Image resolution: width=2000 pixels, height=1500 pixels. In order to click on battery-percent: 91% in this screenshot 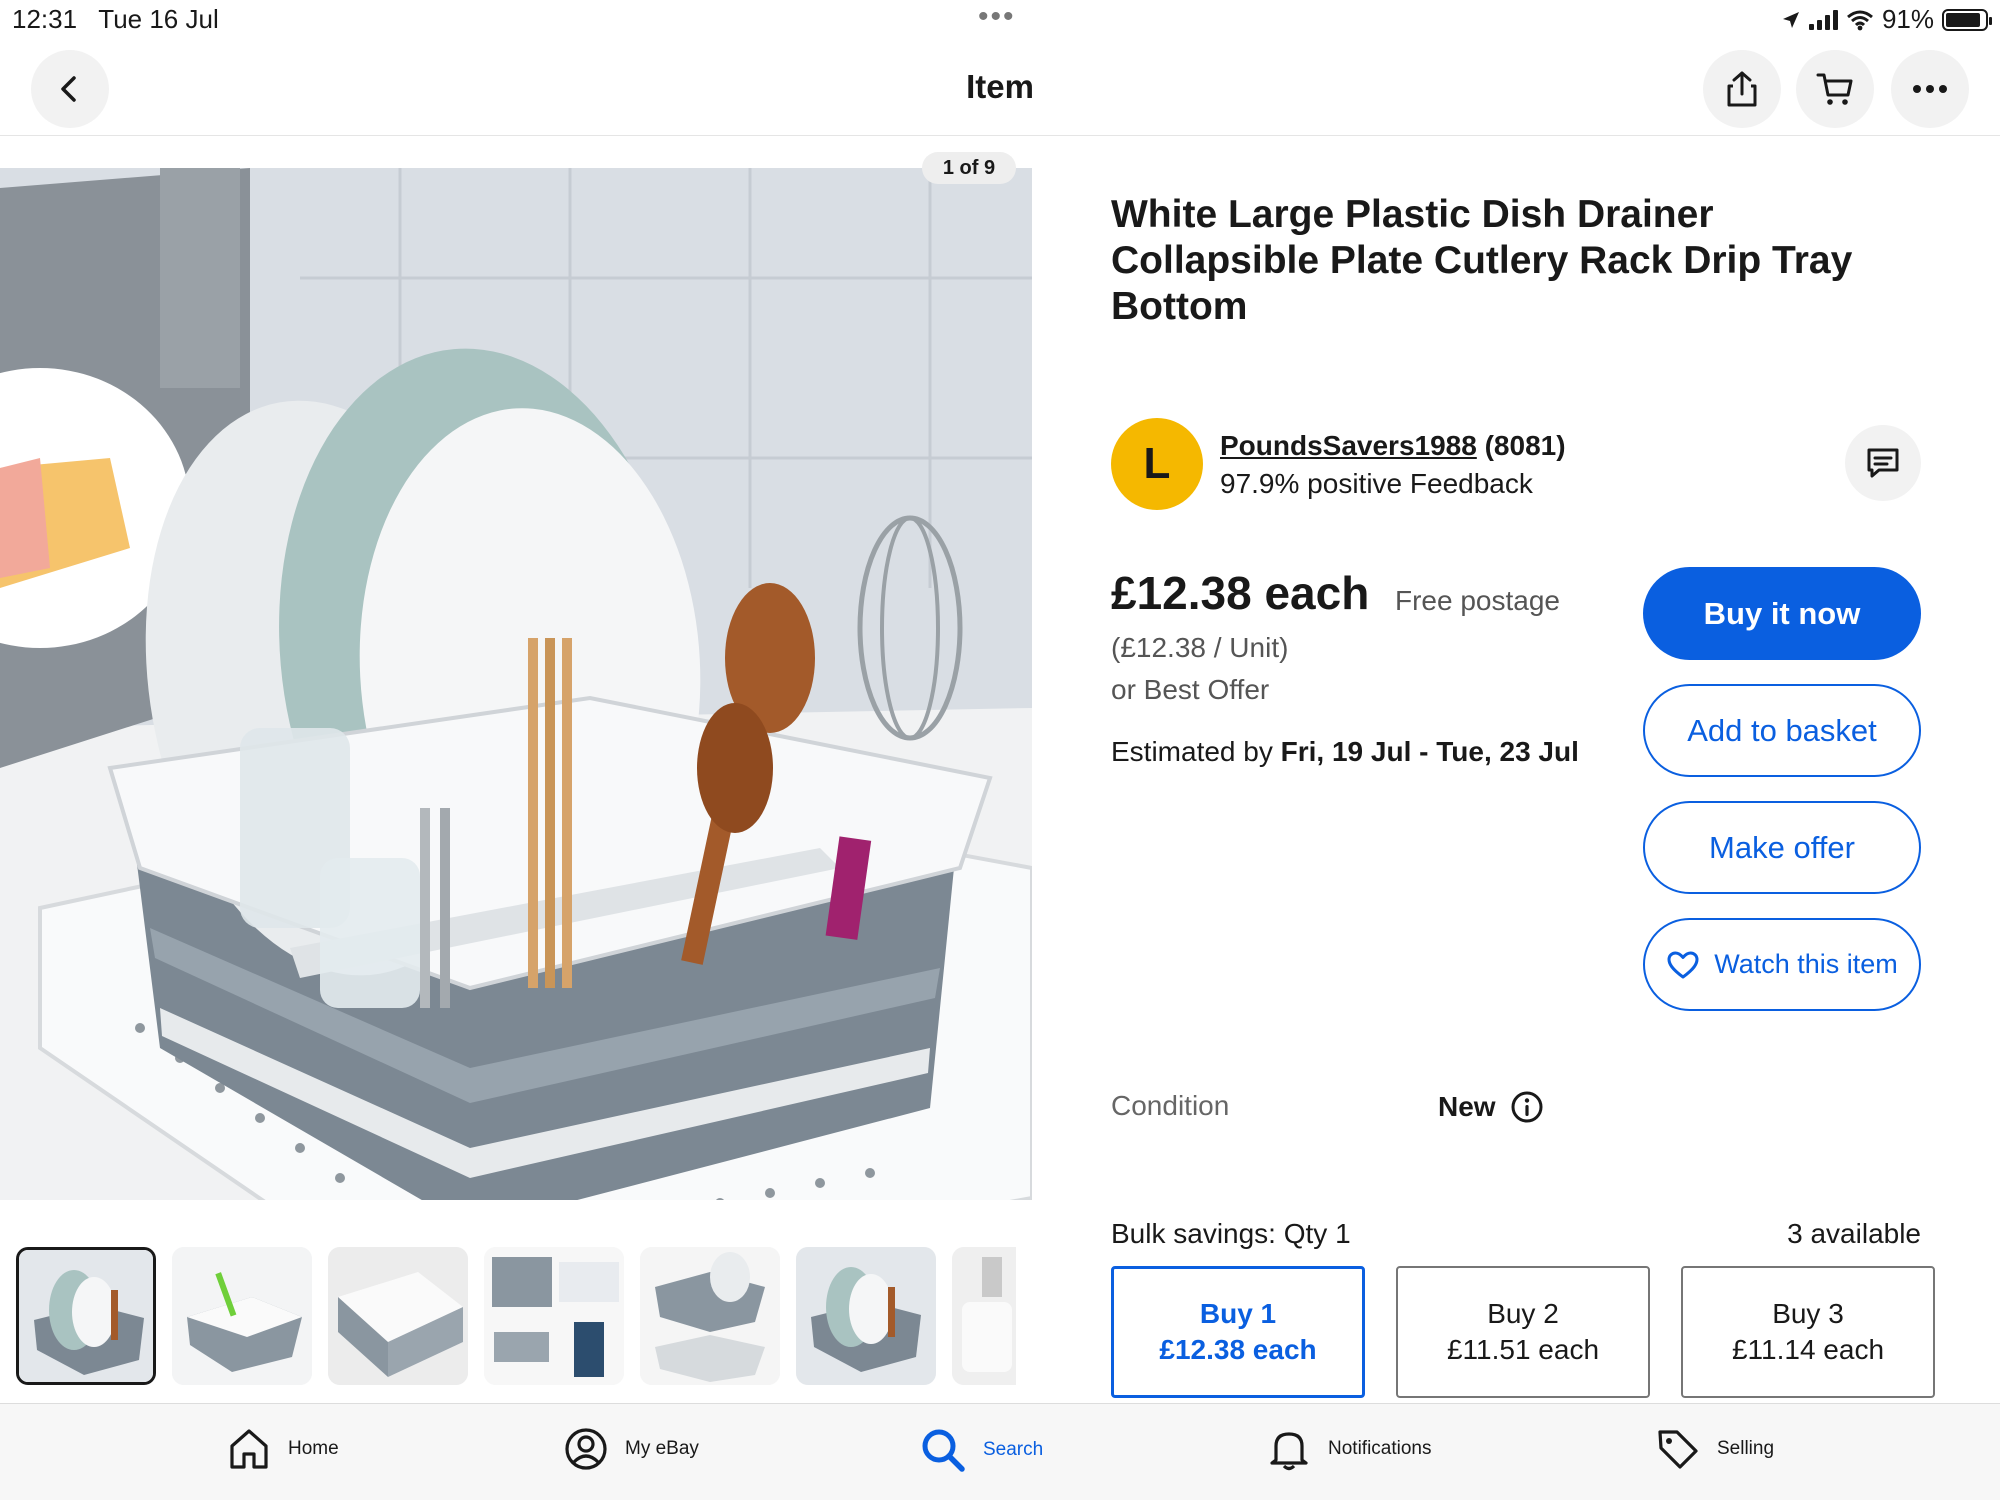, I will do `click(1907, 19)`.